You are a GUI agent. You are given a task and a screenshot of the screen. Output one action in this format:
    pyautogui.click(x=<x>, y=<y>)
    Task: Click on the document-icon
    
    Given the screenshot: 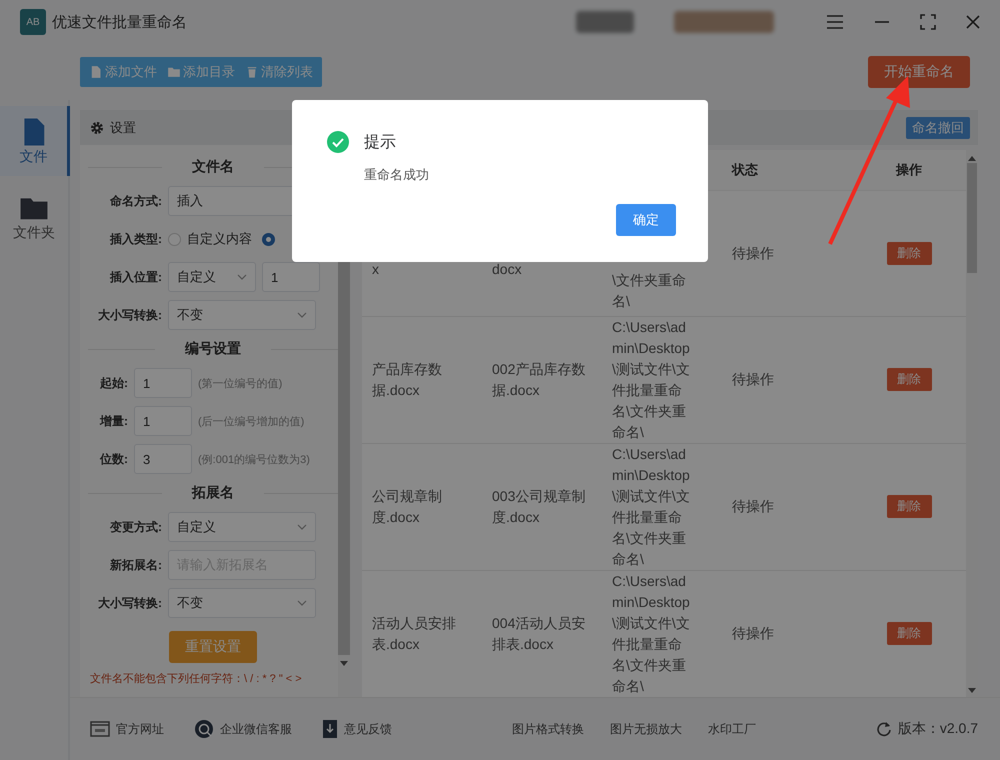 What is the action you would take?
    pyautogui.click(x=330, y=729)
    